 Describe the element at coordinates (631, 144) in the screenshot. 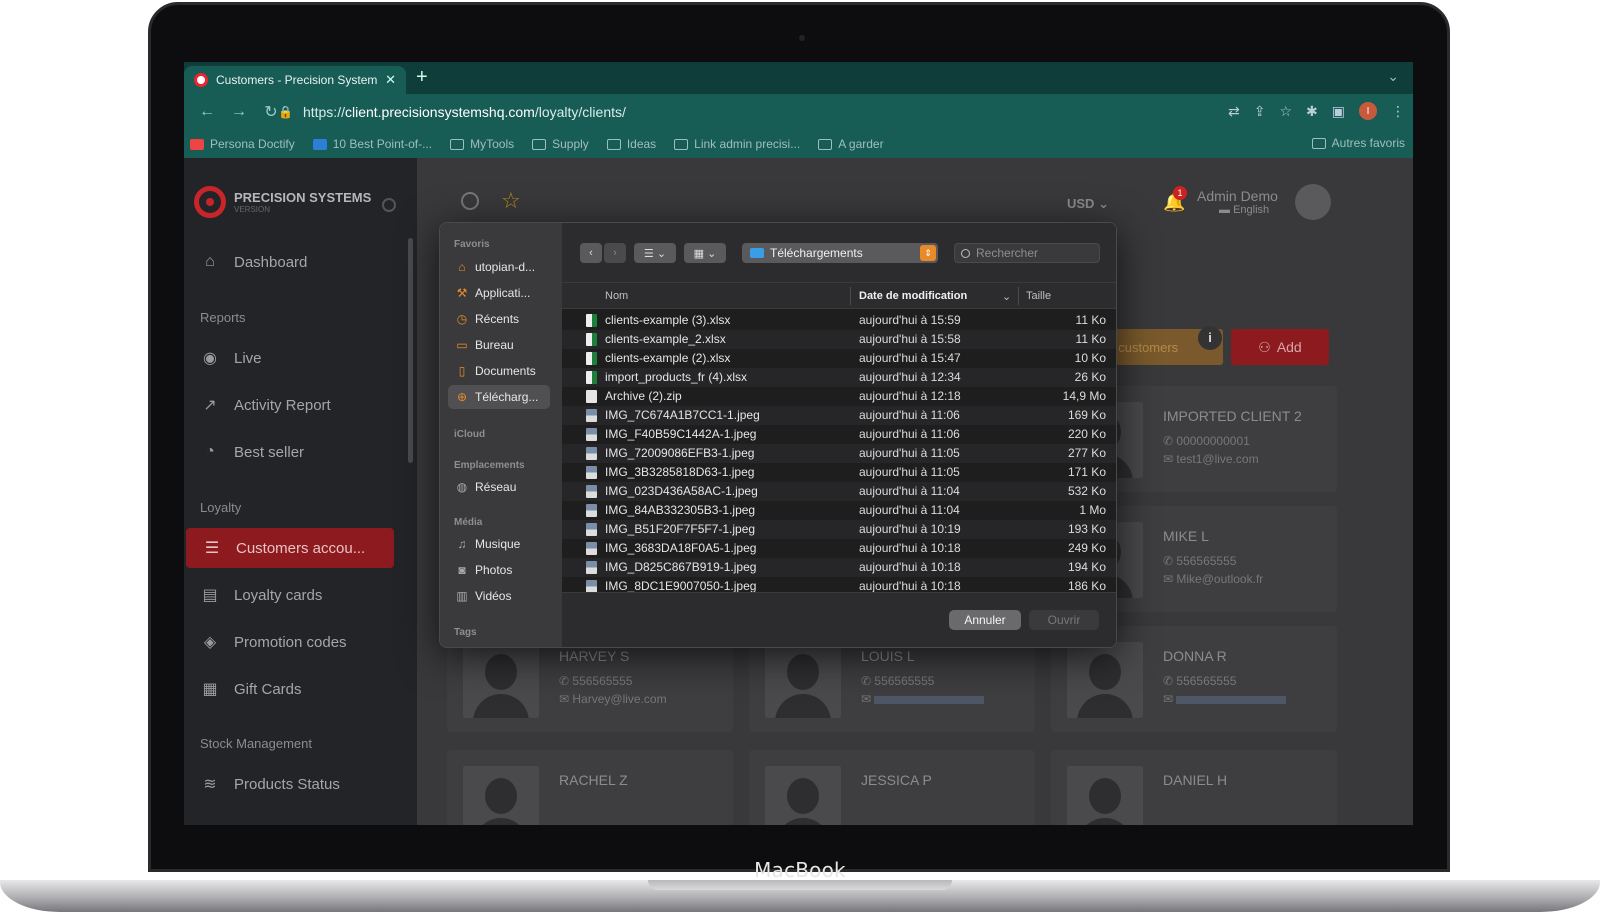

I see `bookmark-folder: Ideas` at that location.